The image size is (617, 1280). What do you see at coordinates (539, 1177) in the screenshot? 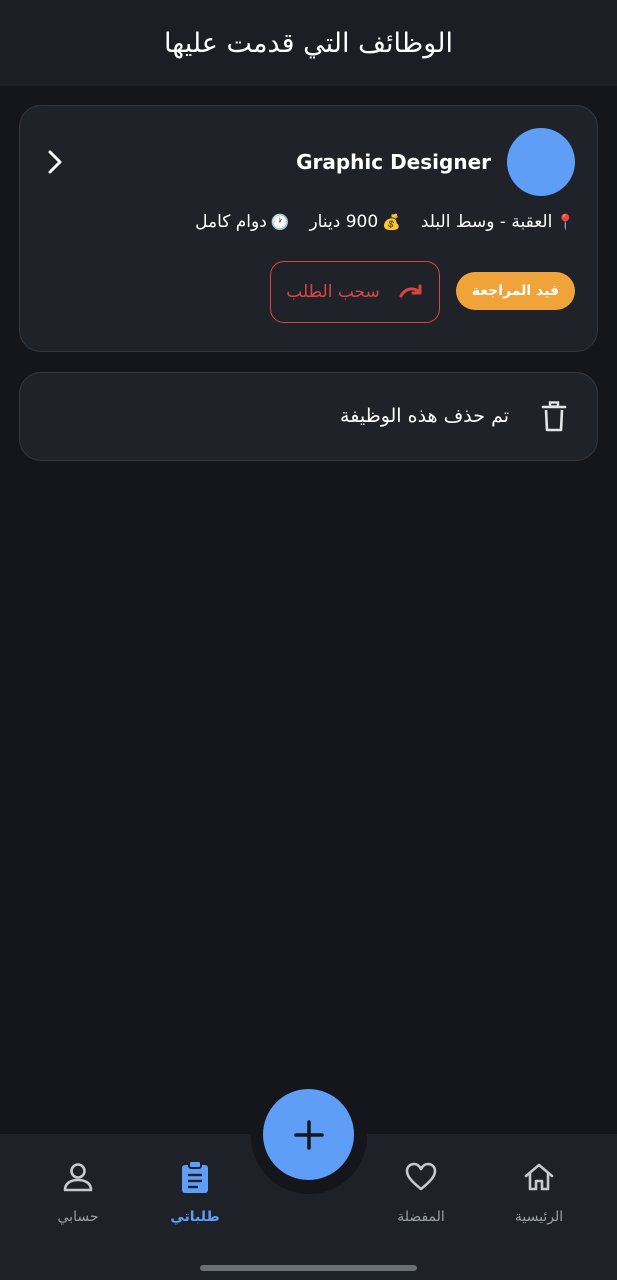
I see `home-icon` at bounding box center [539, 1177].